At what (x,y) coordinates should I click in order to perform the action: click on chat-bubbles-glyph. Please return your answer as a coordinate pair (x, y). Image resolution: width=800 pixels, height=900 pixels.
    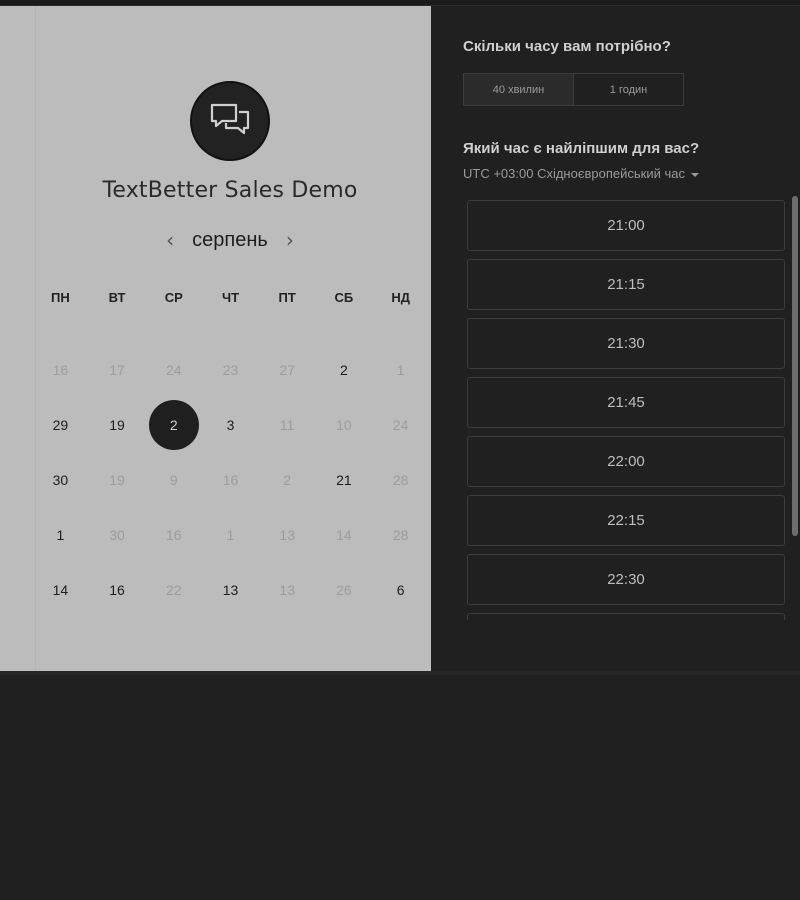
    Looking at the image, I should click on (230, 119).